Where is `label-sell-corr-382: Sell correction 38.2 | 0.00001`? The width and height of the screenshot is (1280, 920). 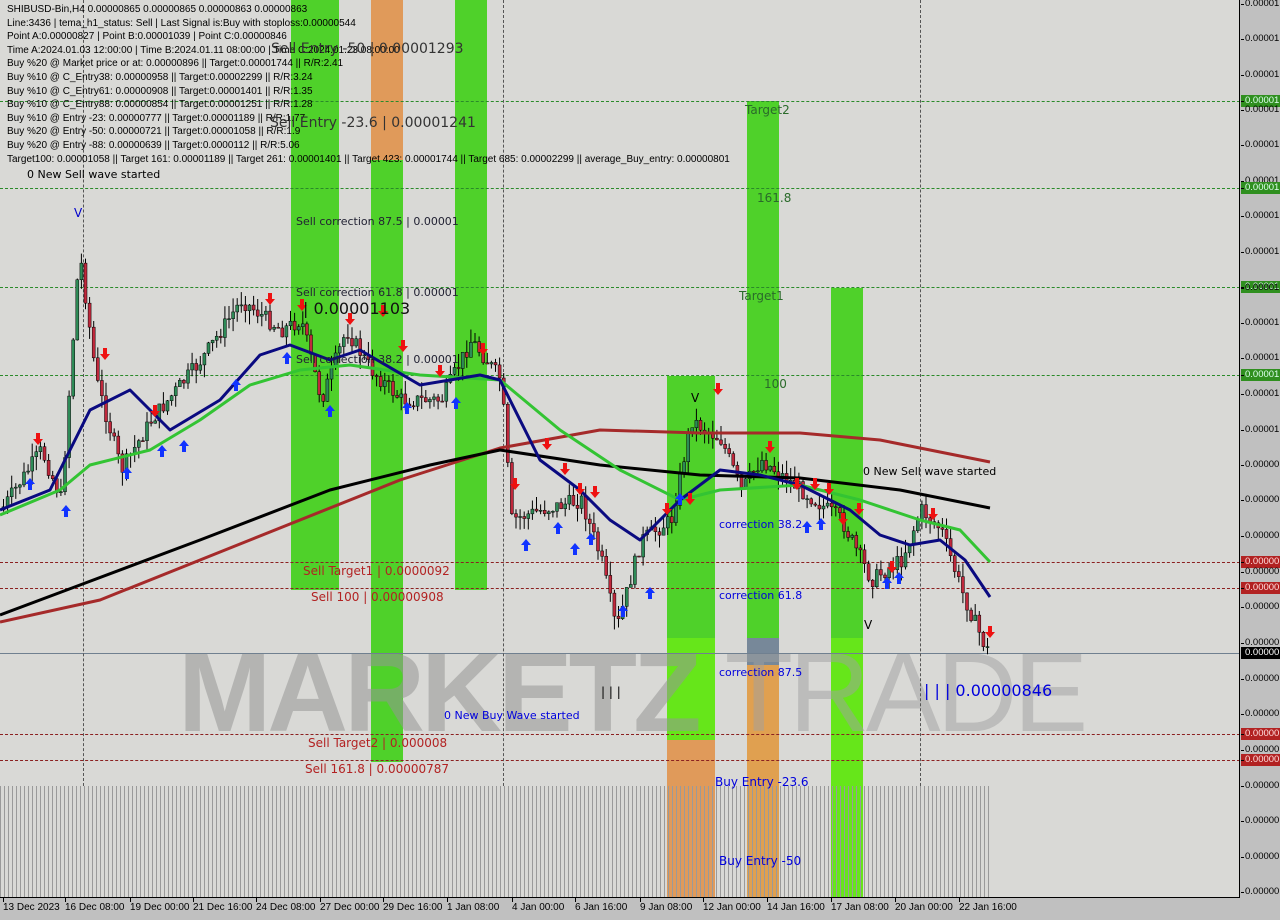 label-sell-corr-382: Sell correction 38.2 | 0.00001 is located at coordinates (377, 359).